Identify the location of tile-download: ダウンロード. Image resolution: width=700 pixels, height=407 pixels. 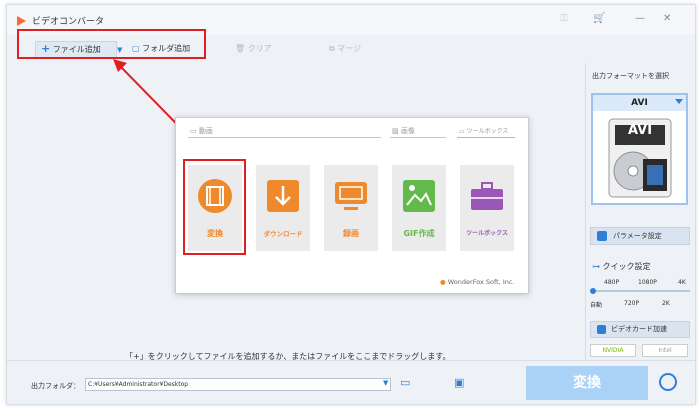
(283, 208).